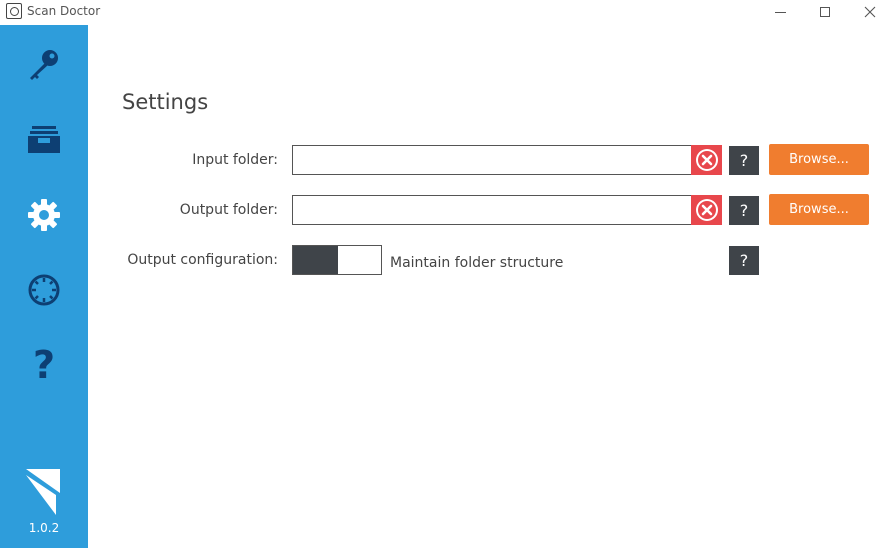 The image size is (894, 548). I want to click on output-folder-help-button: ?, so click(744, 210).